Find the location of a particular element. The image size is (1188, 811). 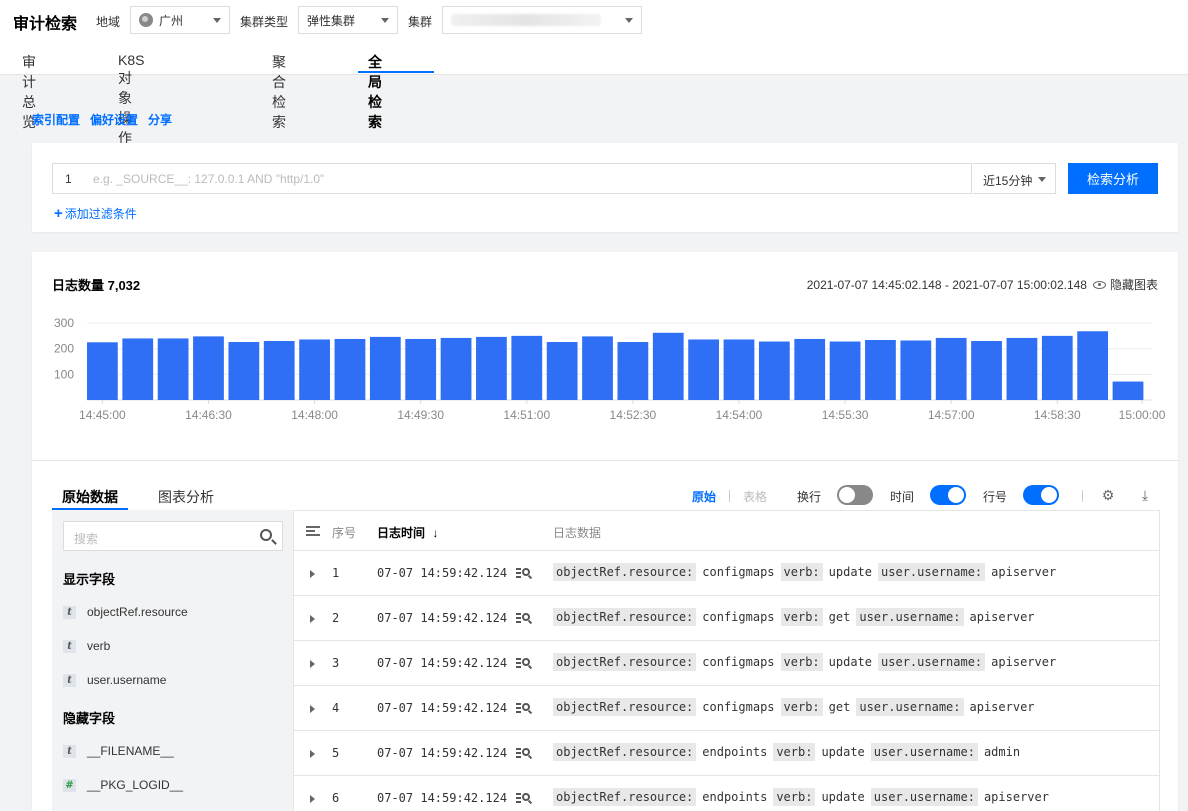

value-text: admin is located at coordinates (1002, 752).